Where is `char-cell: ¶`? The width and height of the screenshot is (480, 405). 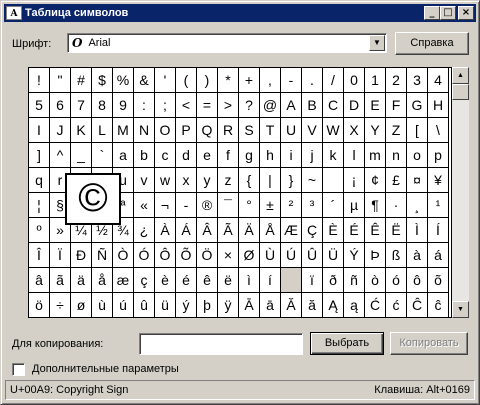 char-cell: ¶ is located at coordinates (375, 205).